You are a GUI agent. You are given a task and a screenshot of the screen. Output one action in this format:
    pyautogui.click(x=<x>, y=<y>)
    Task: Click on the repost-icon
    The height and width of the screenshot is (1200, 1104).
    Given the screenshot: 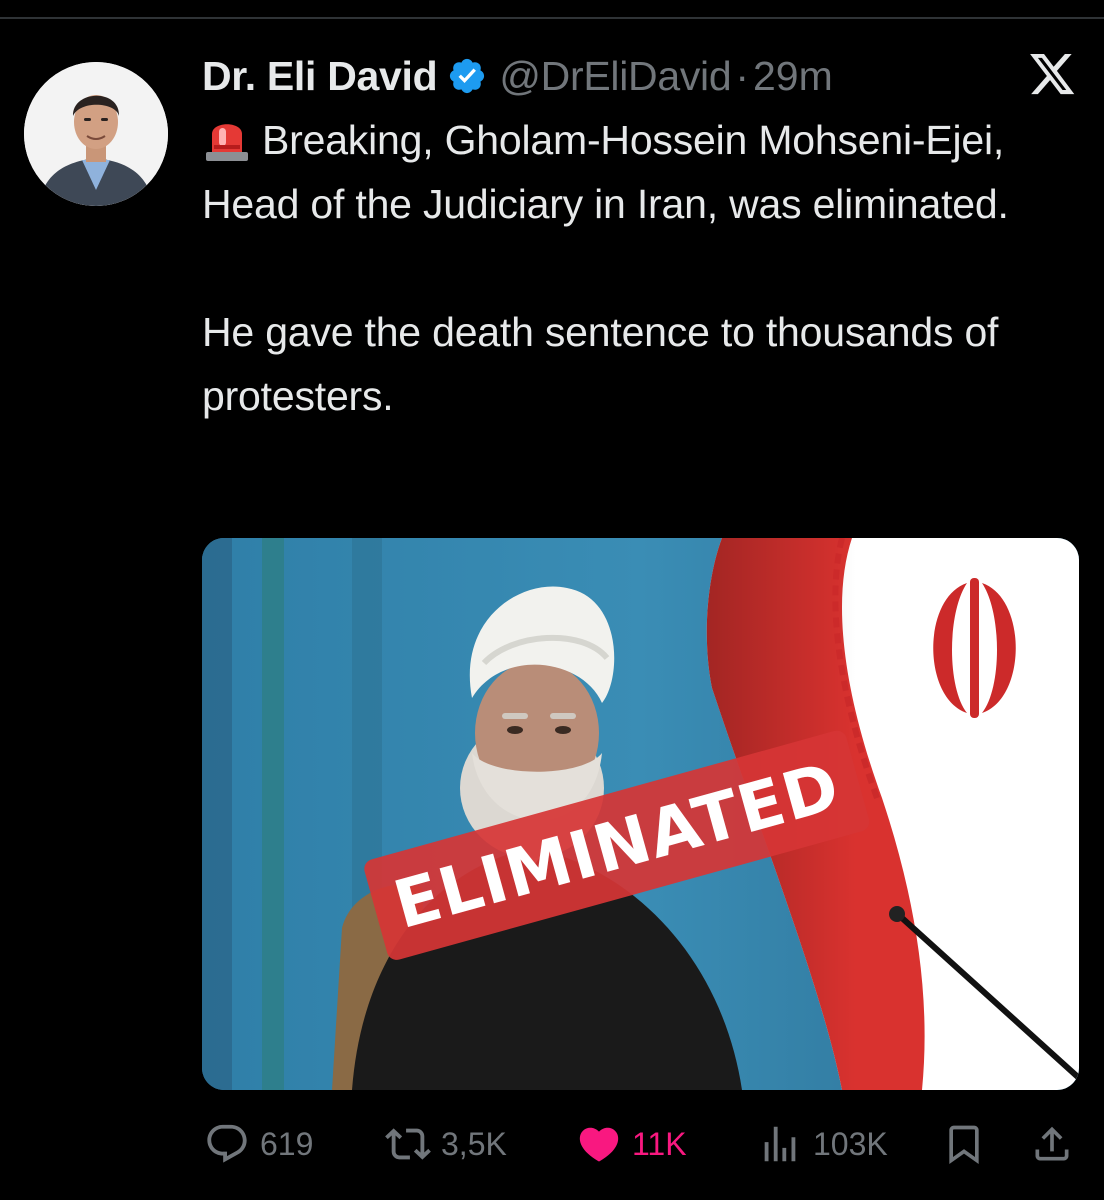 What is the action you would take?
    pyautogui.click(x=408, y=1144)
    